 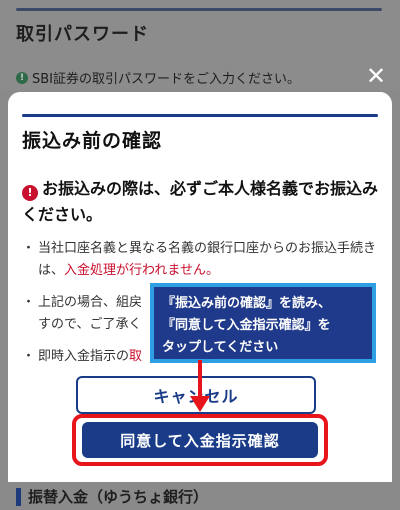 What do you see at coordinates (220, 347) in the screenshot?
I see `callout-line-3: タップしてください` at bounding box center [220, 347].